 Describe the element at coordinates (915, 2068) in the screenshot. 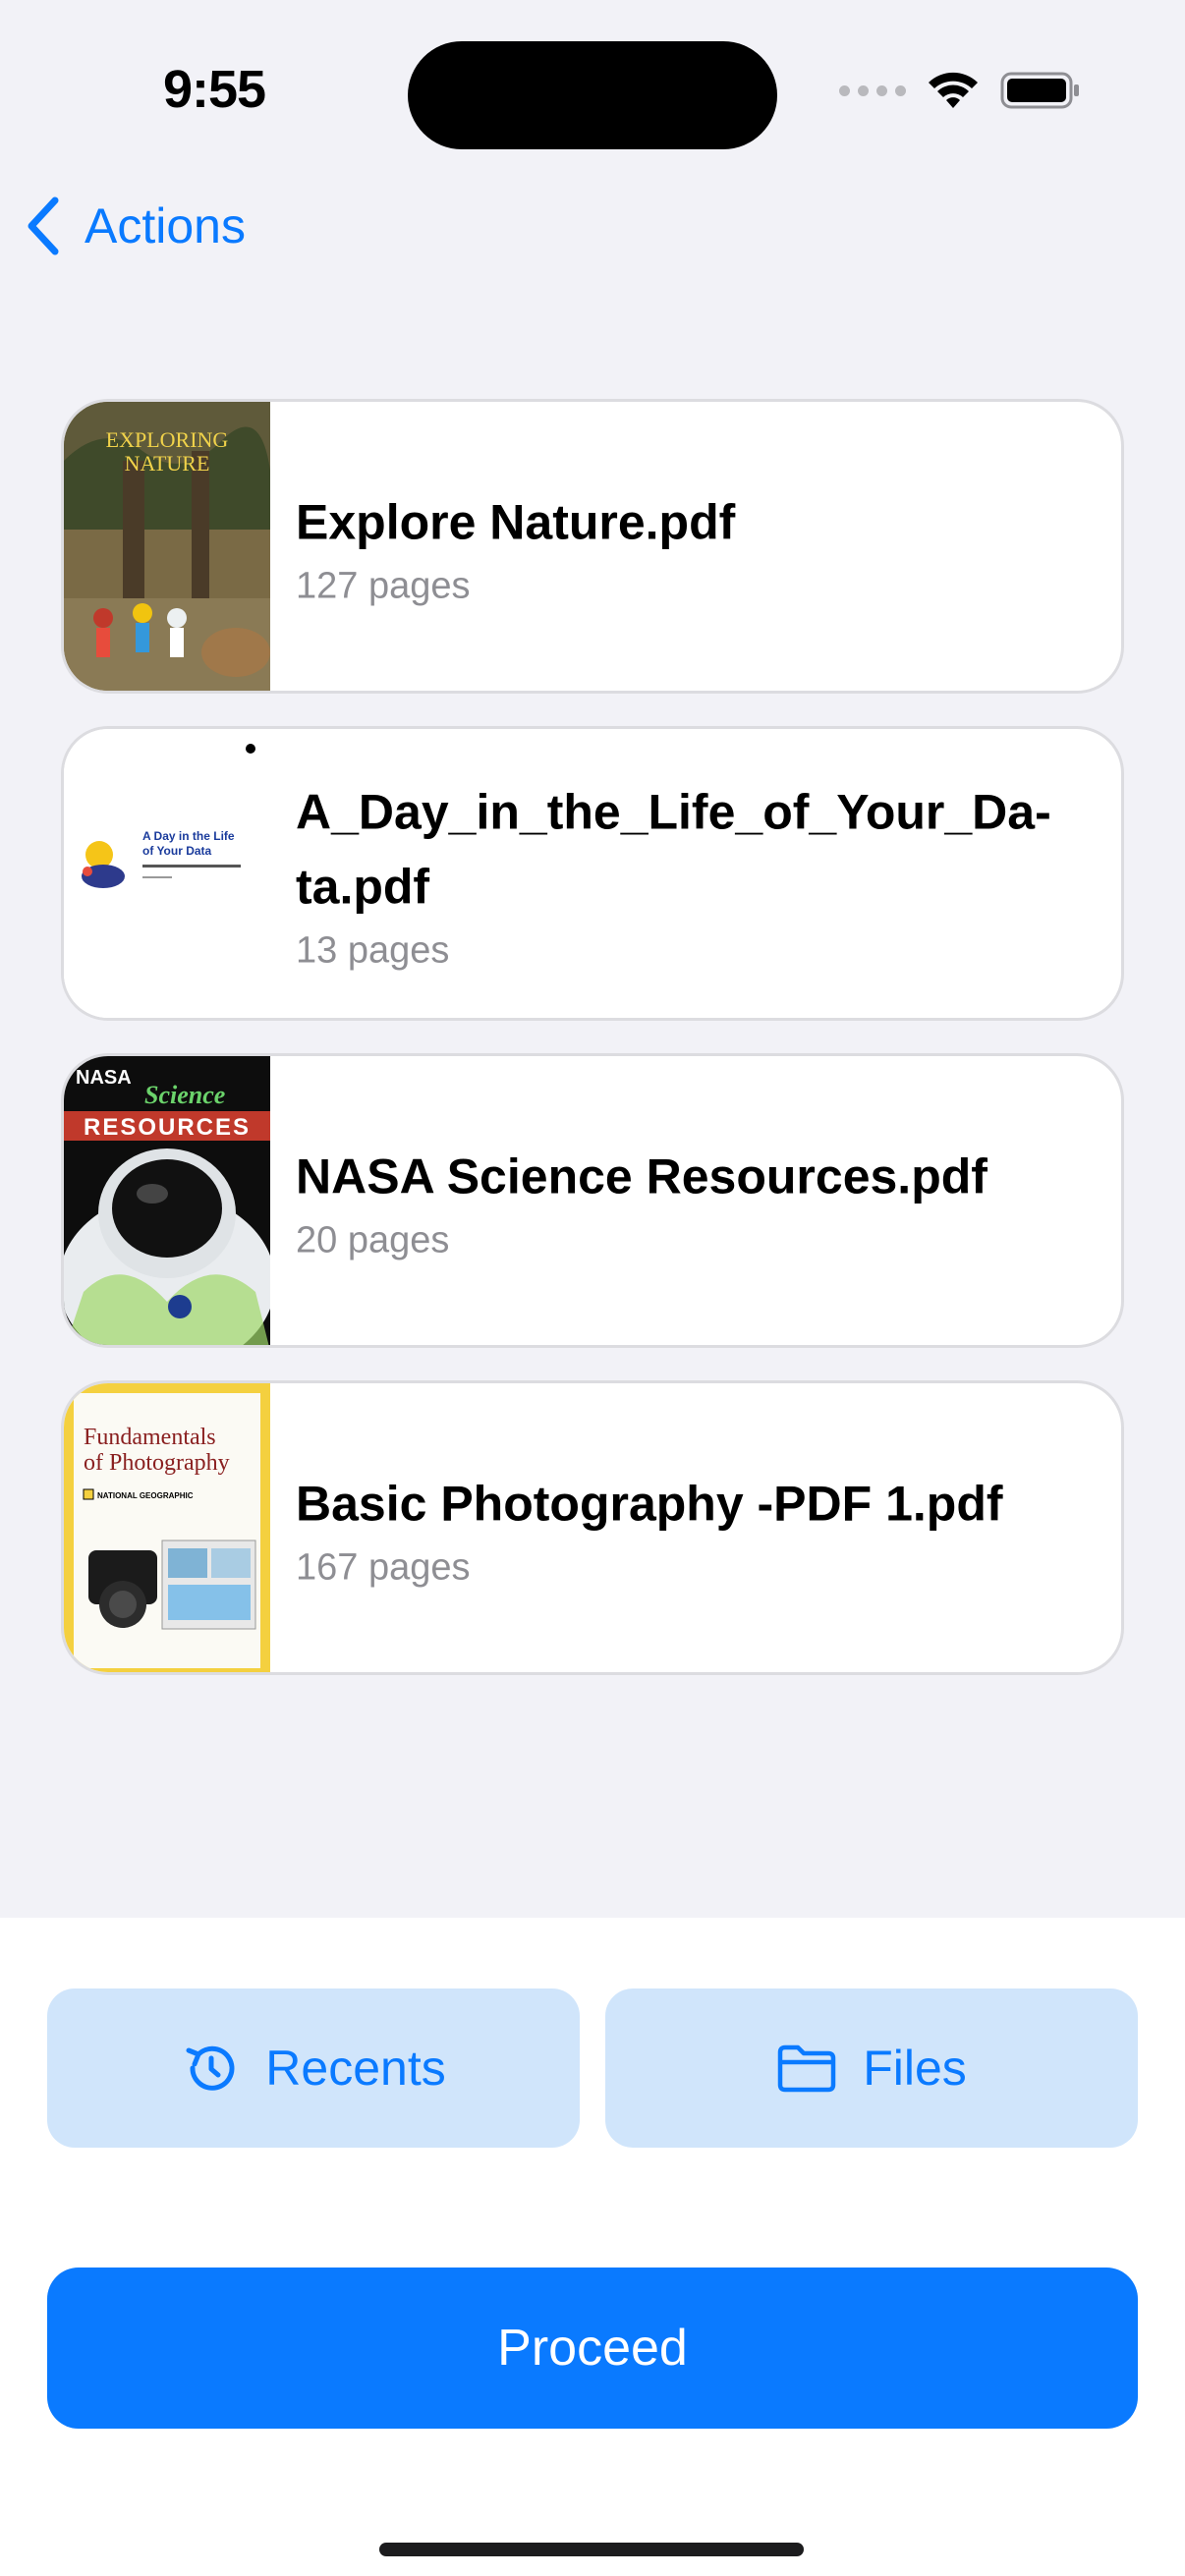

I see `files-label: Files` at that location.